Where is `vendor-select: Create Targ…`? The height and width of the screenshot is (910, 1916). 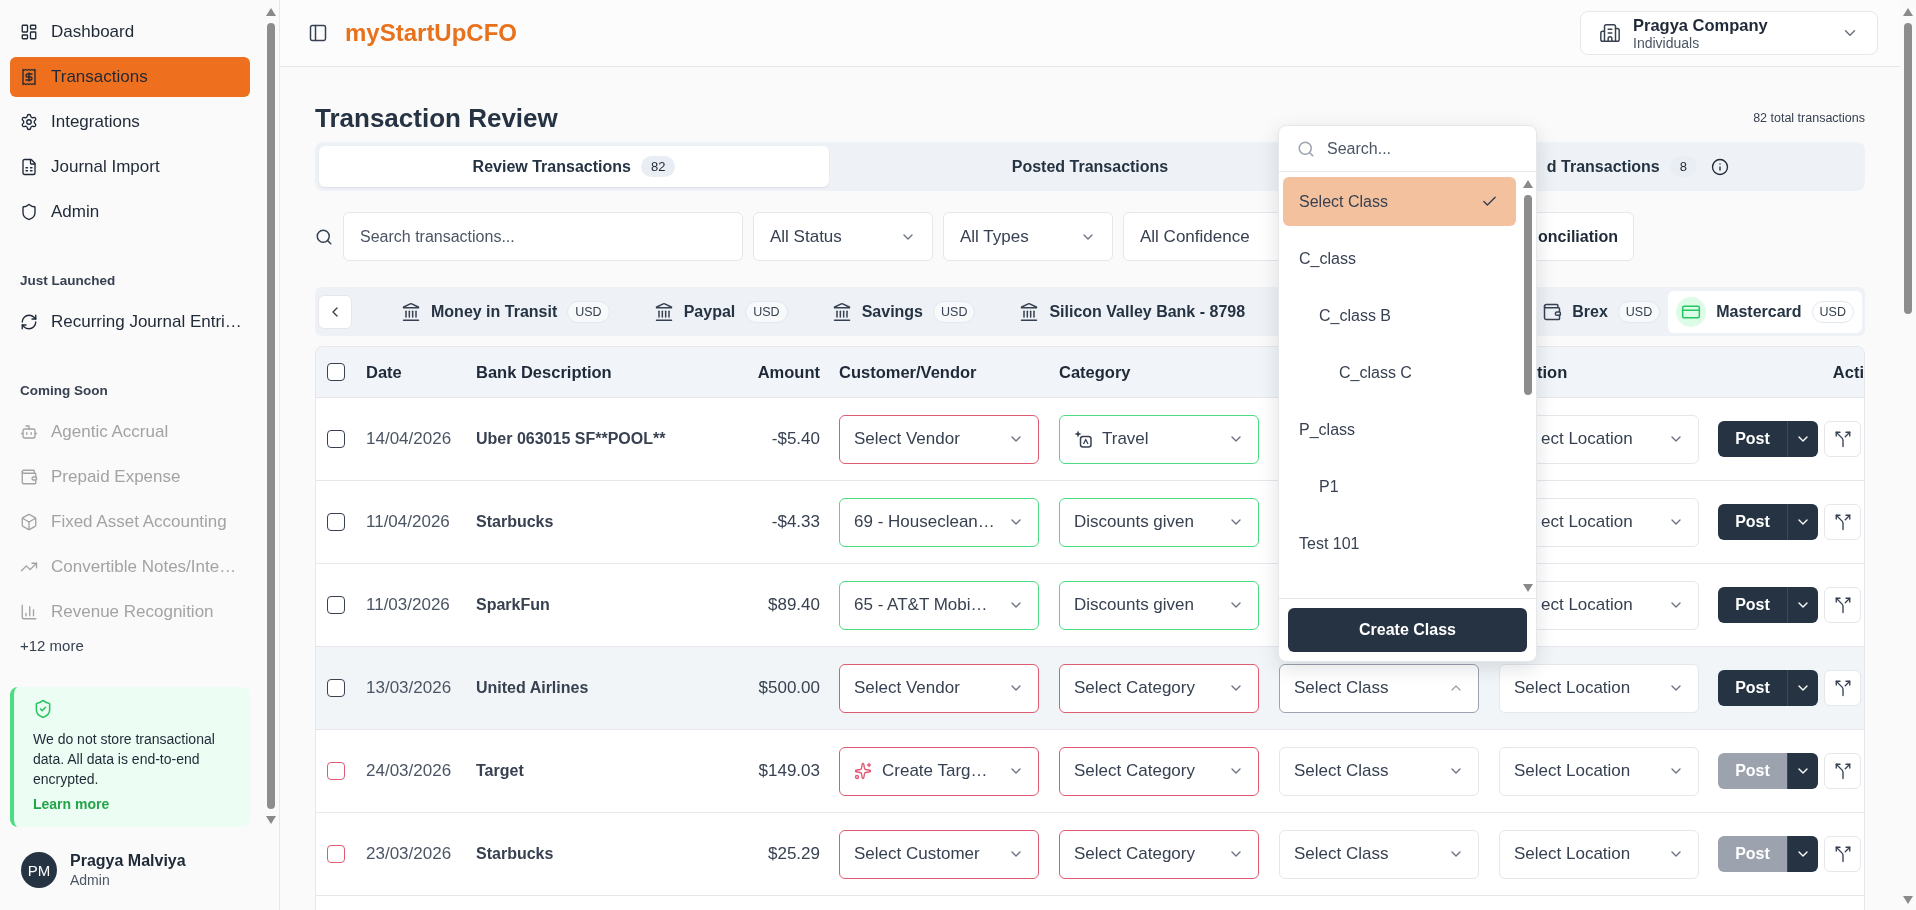 vendor-select: Create Targ… is located at coordinates (939, 771).